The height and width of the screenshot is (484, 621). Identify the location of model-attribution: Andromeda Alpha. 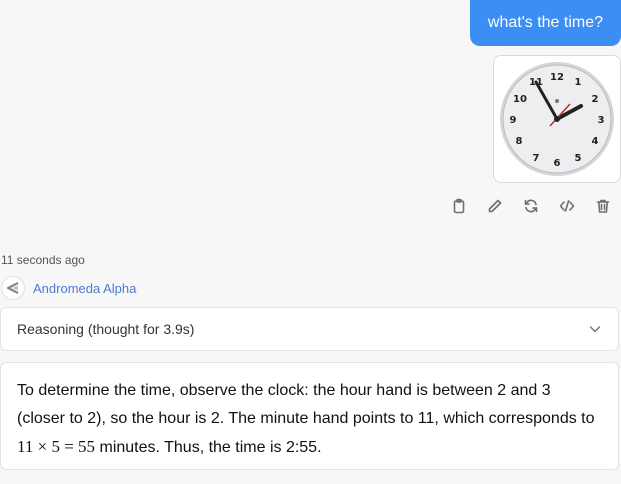
(68, 288).